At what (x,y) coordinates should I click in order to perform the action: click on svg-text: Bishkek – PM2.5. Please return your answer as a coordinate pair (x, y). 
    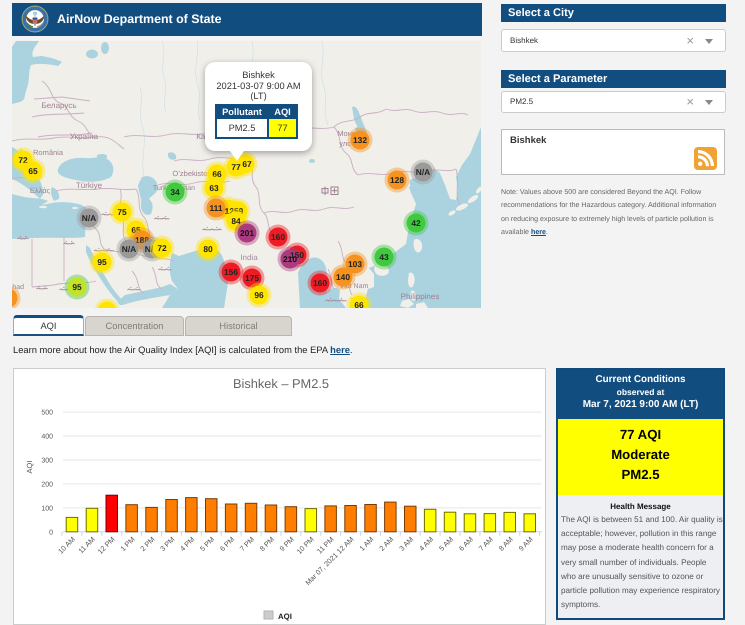
    Looking at the image, I should click on (281, 383).